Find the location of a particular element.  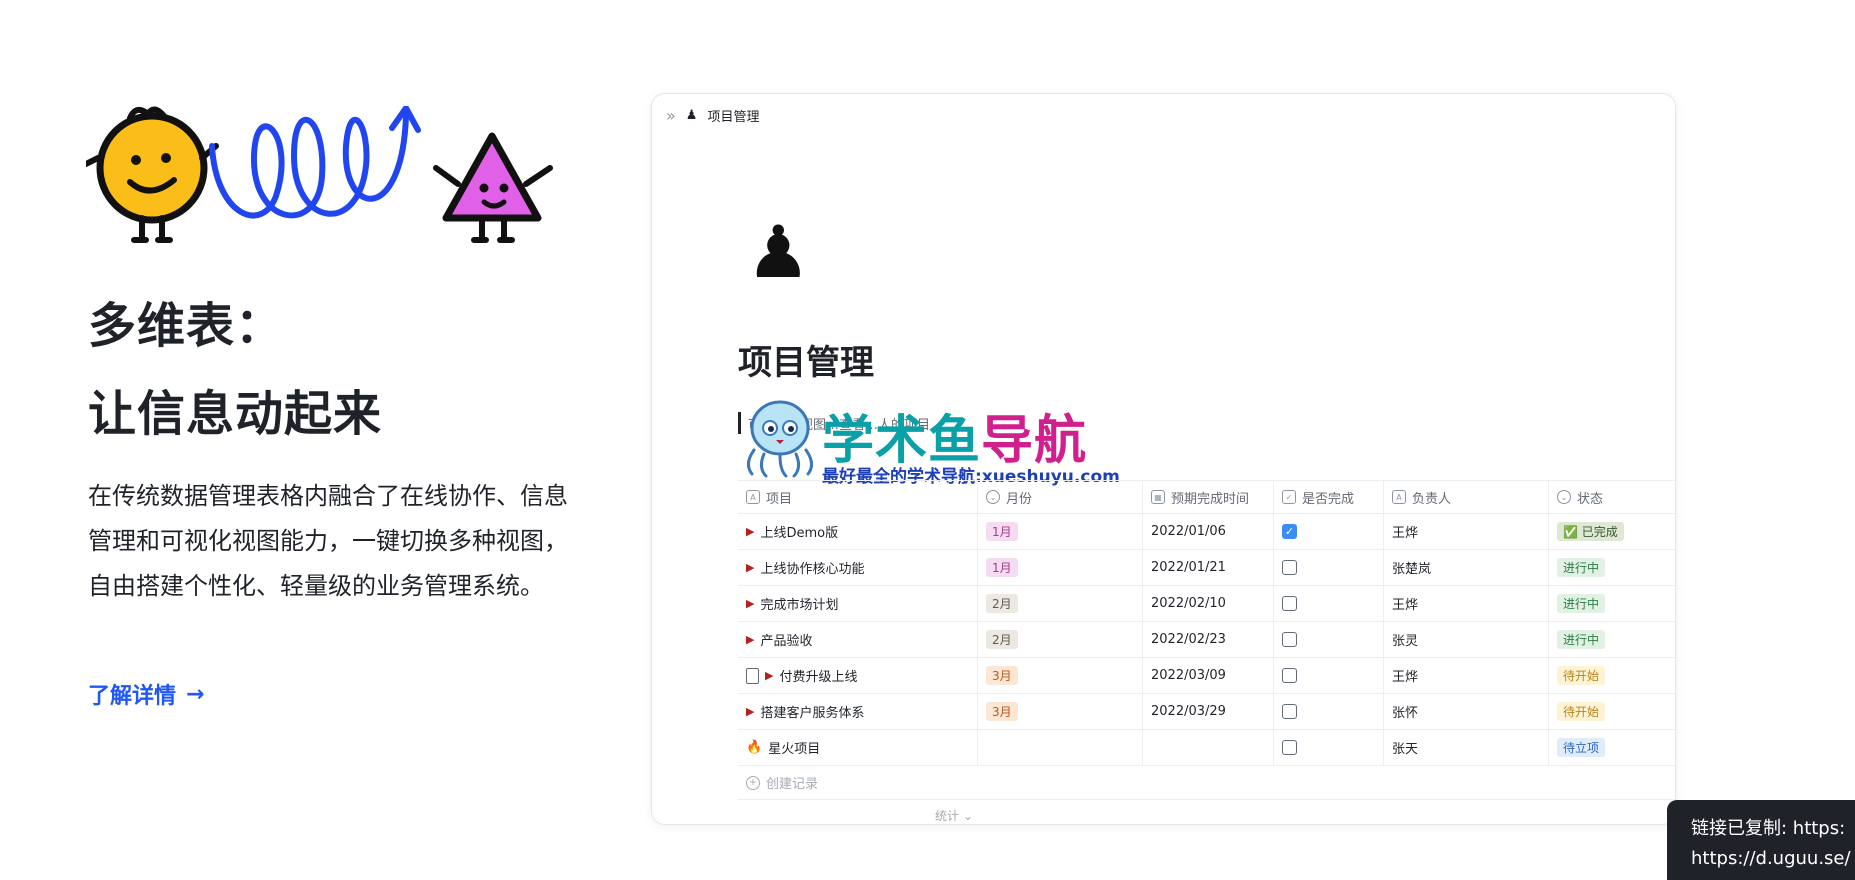

owner: 张天 is located at coordinates (1466, 747).